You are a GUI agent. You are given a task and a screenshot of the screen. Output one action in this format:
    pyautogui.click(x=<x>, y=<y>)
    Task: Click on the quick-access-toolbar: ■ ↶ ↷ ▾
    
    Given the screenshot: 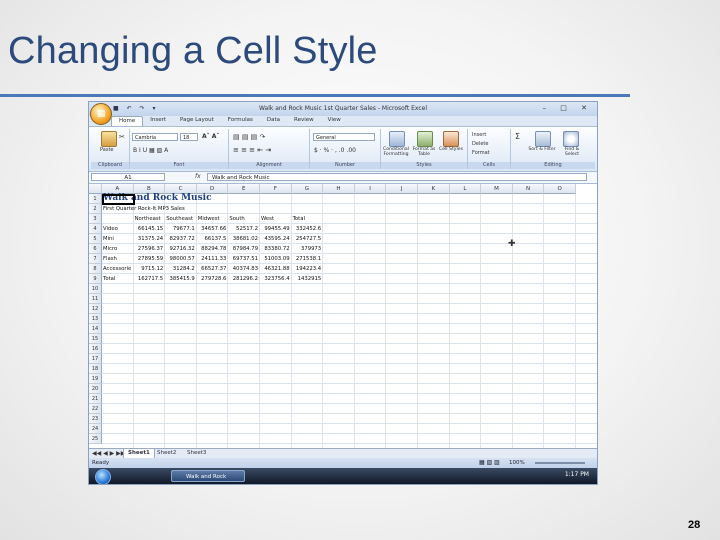 What is the action you would take?
    pyautogui.click(x=135, y=108)
    